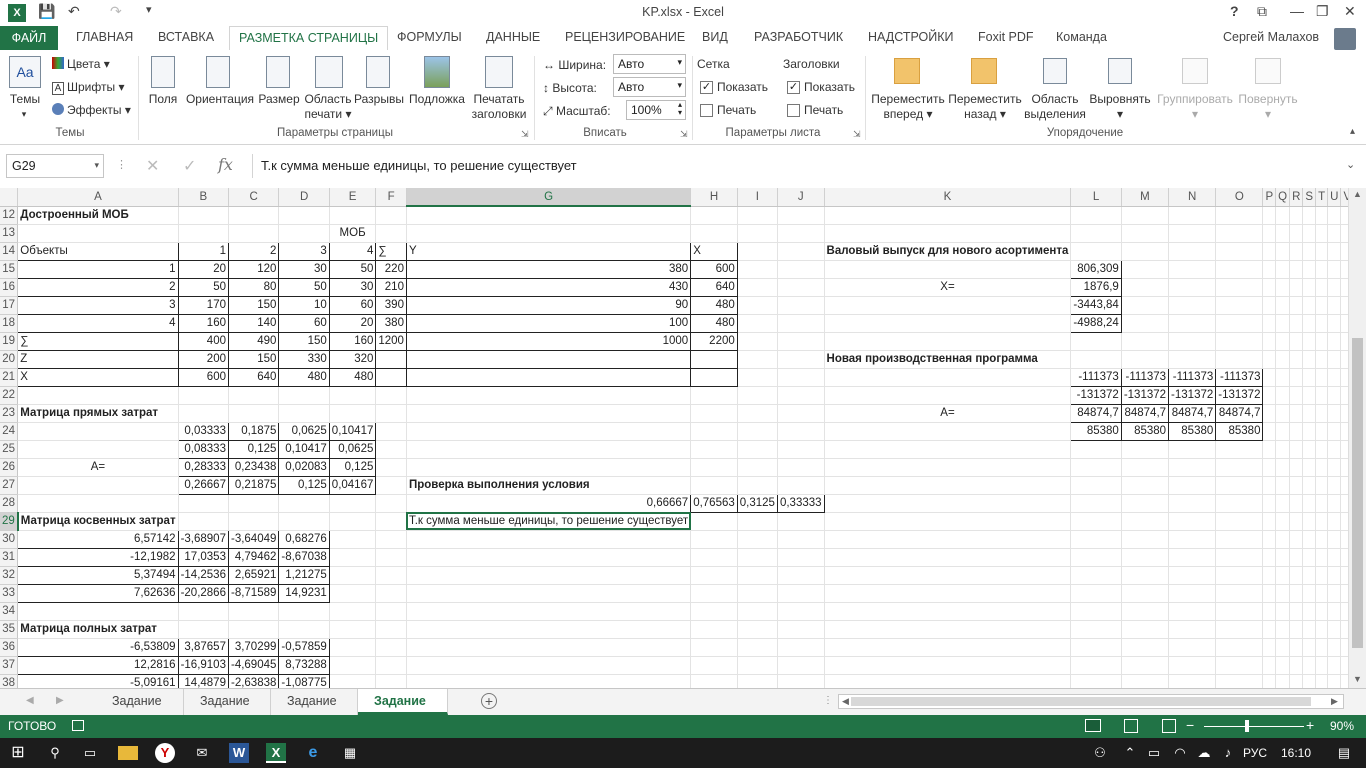 The height and width of the screenshot is (768, 1366). Describe the element at coordinates (98, 629) in the screenshot. I see `cell-A35: Матрица полных затрат` at that location.